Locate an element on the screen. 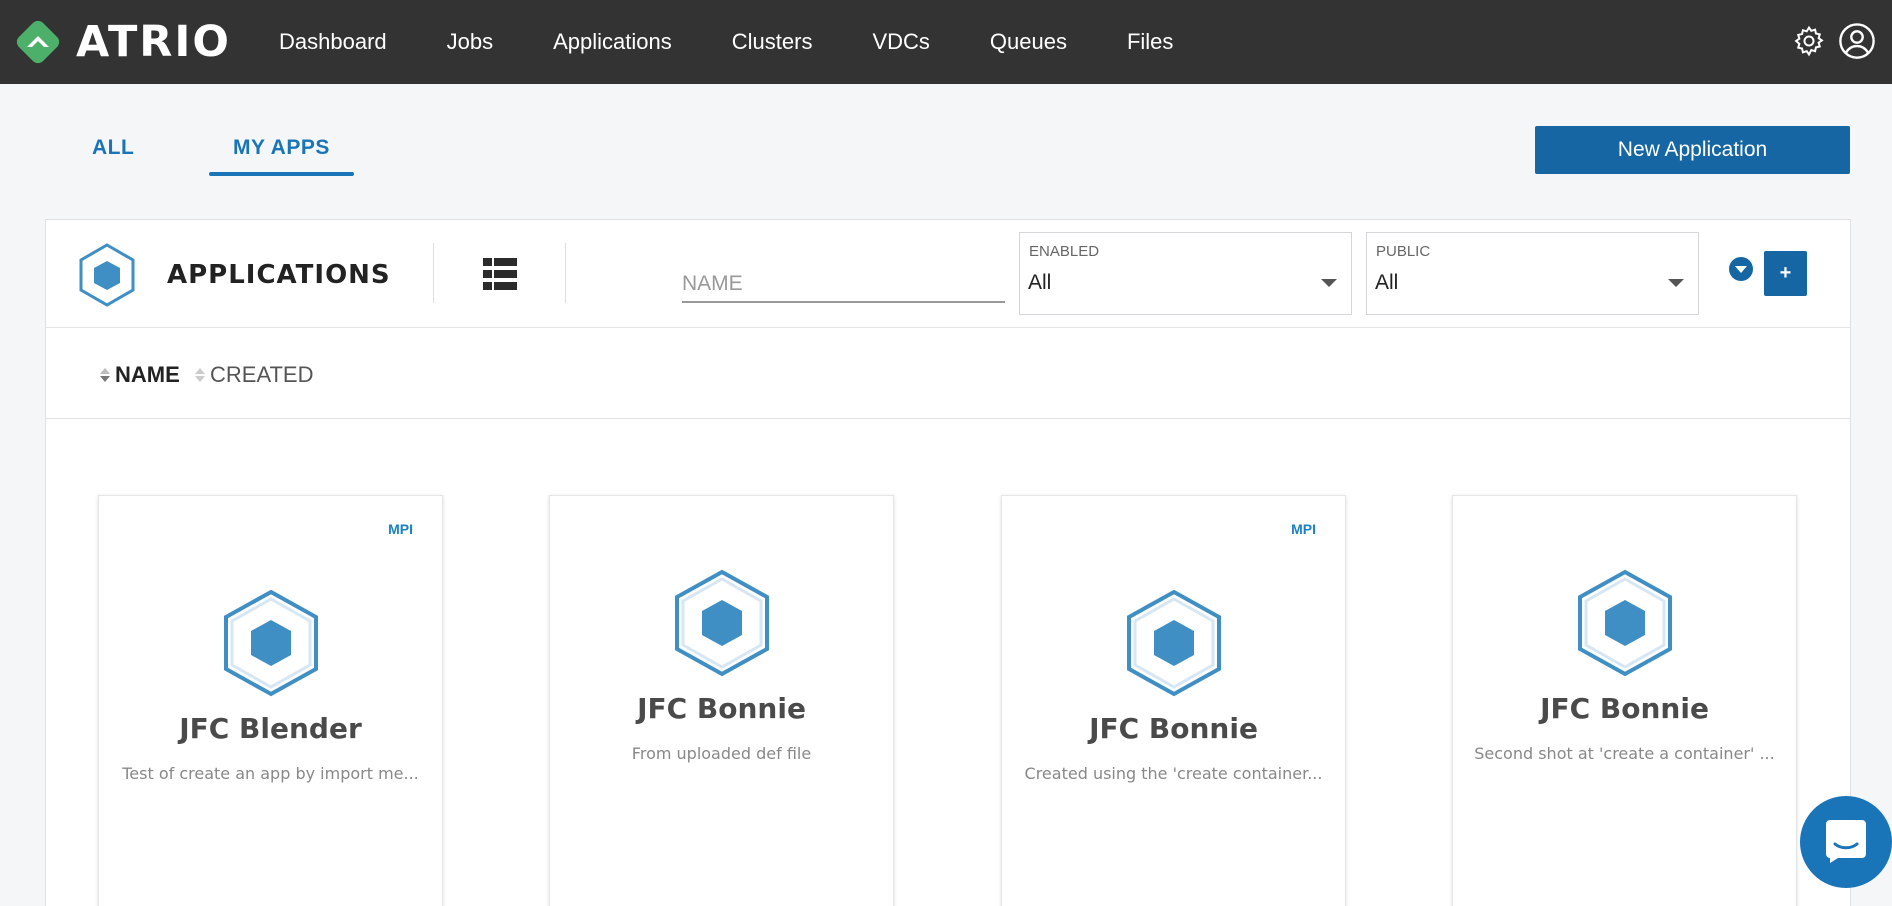 The image size is (1892, 906). nav-item-vdcs: VDCs is located at coordinates (900, 42).